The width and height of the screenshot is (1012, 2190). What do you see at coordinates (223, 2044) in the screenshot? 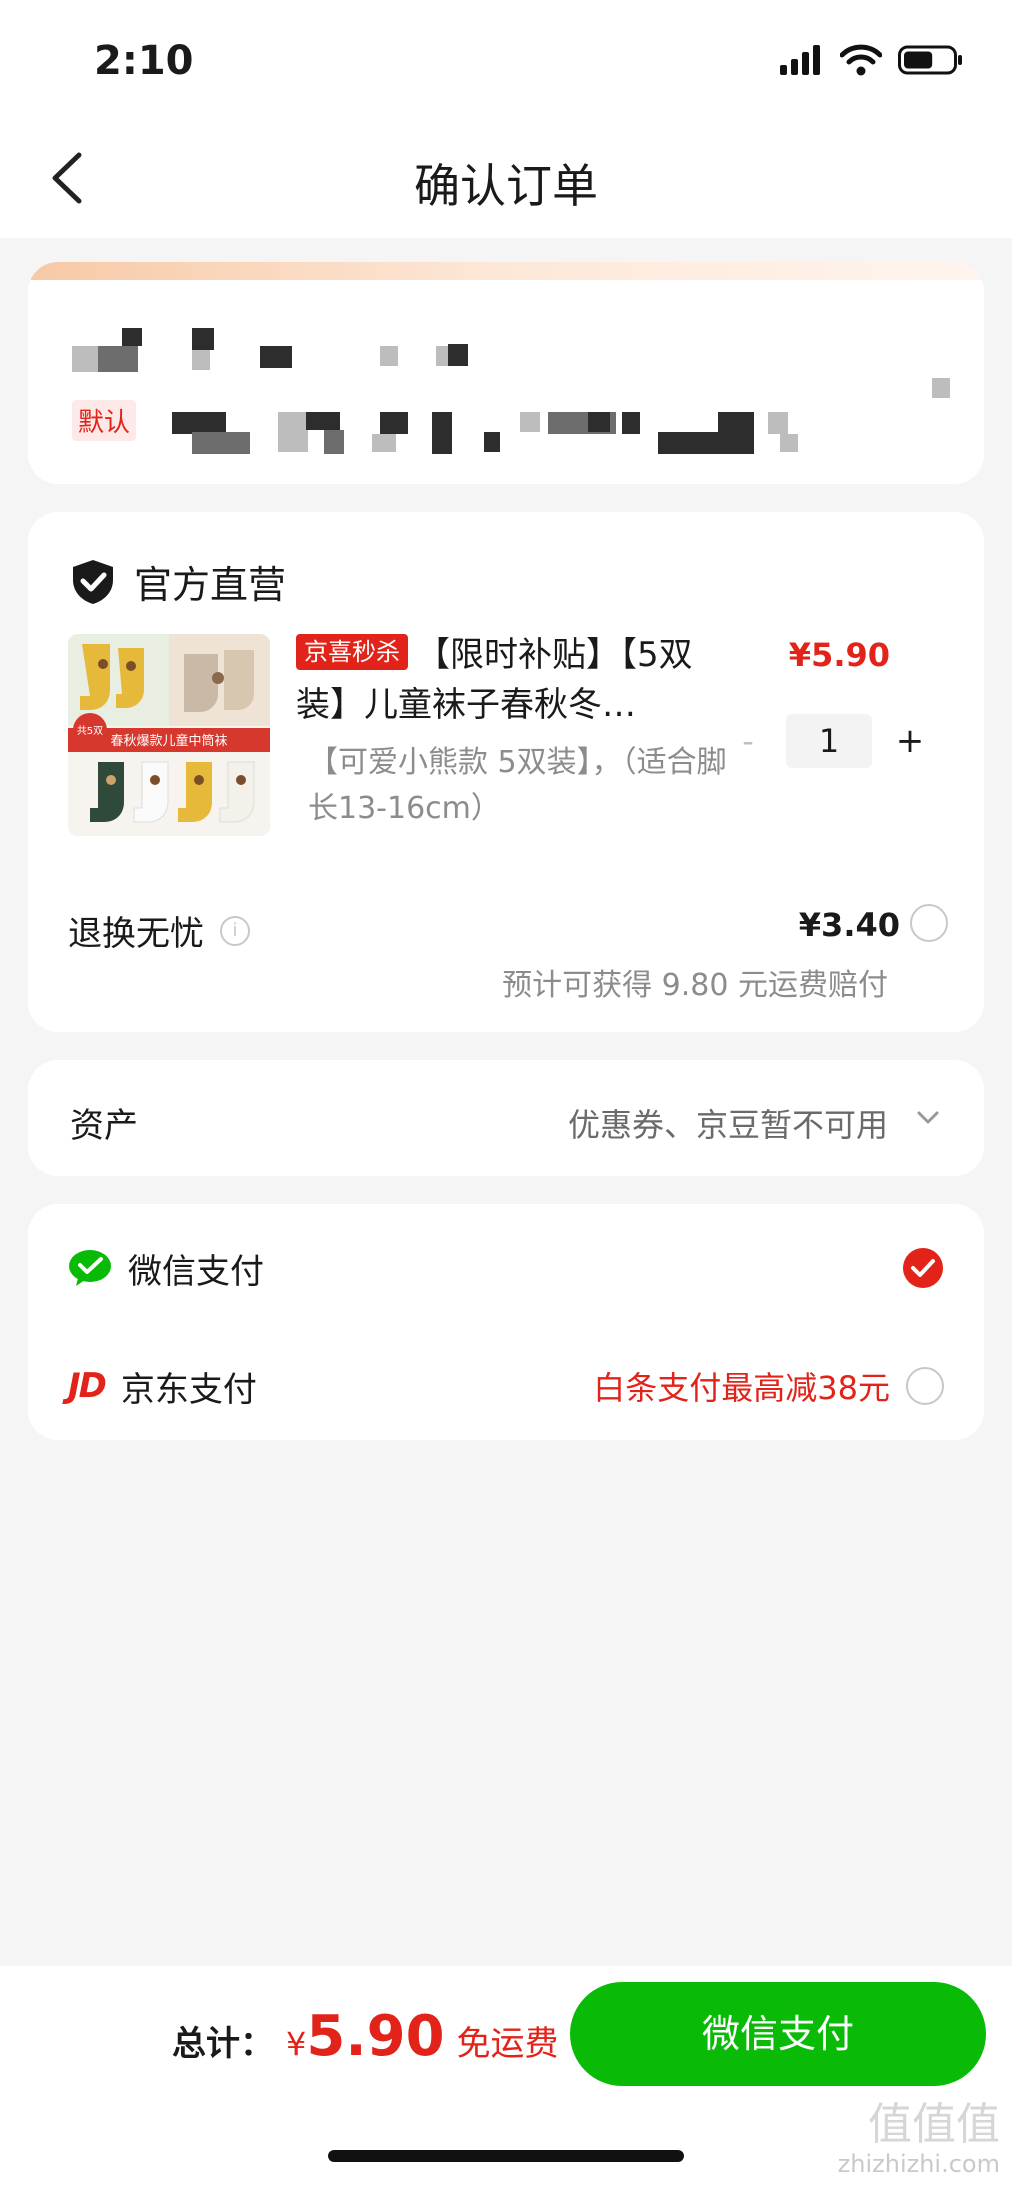
I see `total-label: 总计：` at bounding box center [223, 2044].